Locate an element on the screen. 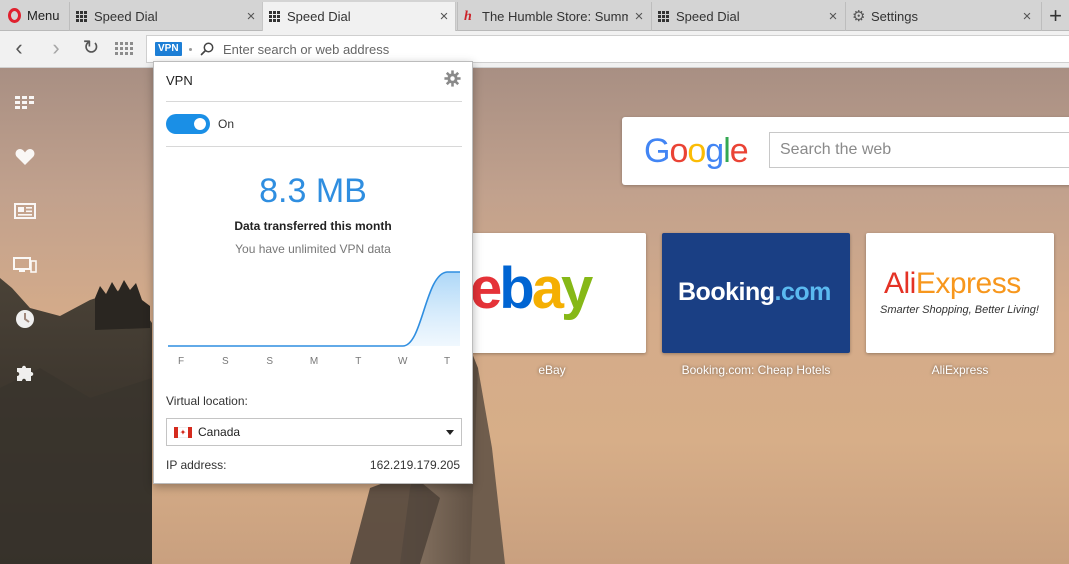 The width and height of the screenshot is (1069, 564). tile-caption-ebay: eBay is located at coordinates (552, 370).